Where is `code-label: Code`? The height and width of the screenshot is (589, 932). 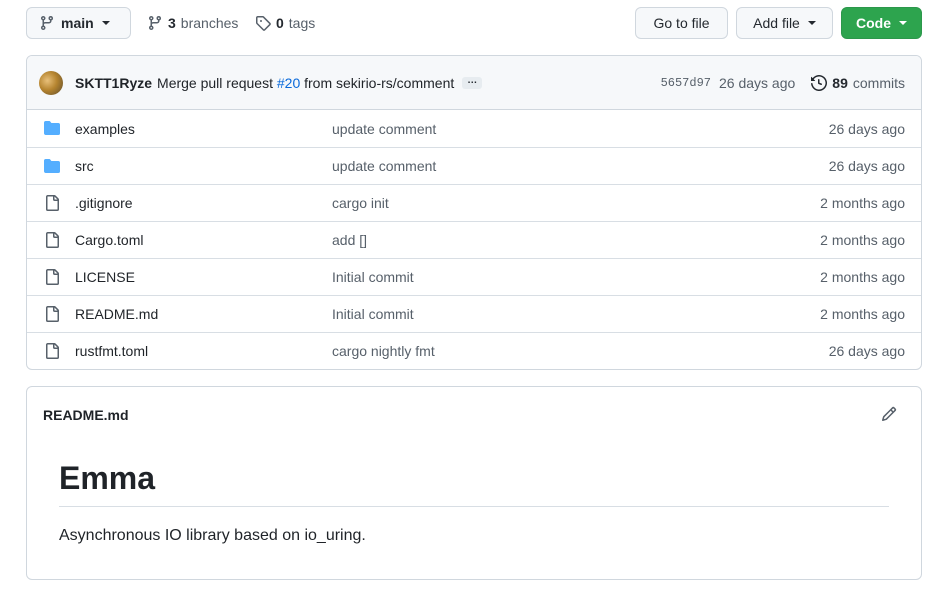
code-label: Code is located at coordinates (873, 23).